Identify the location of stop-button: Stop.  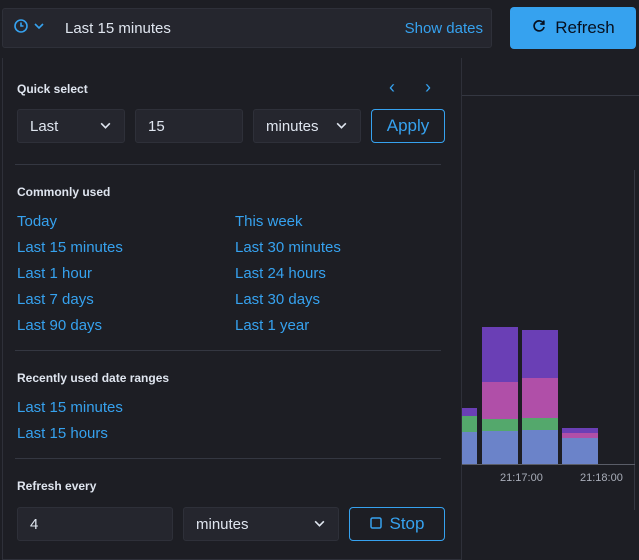
(397, 524).